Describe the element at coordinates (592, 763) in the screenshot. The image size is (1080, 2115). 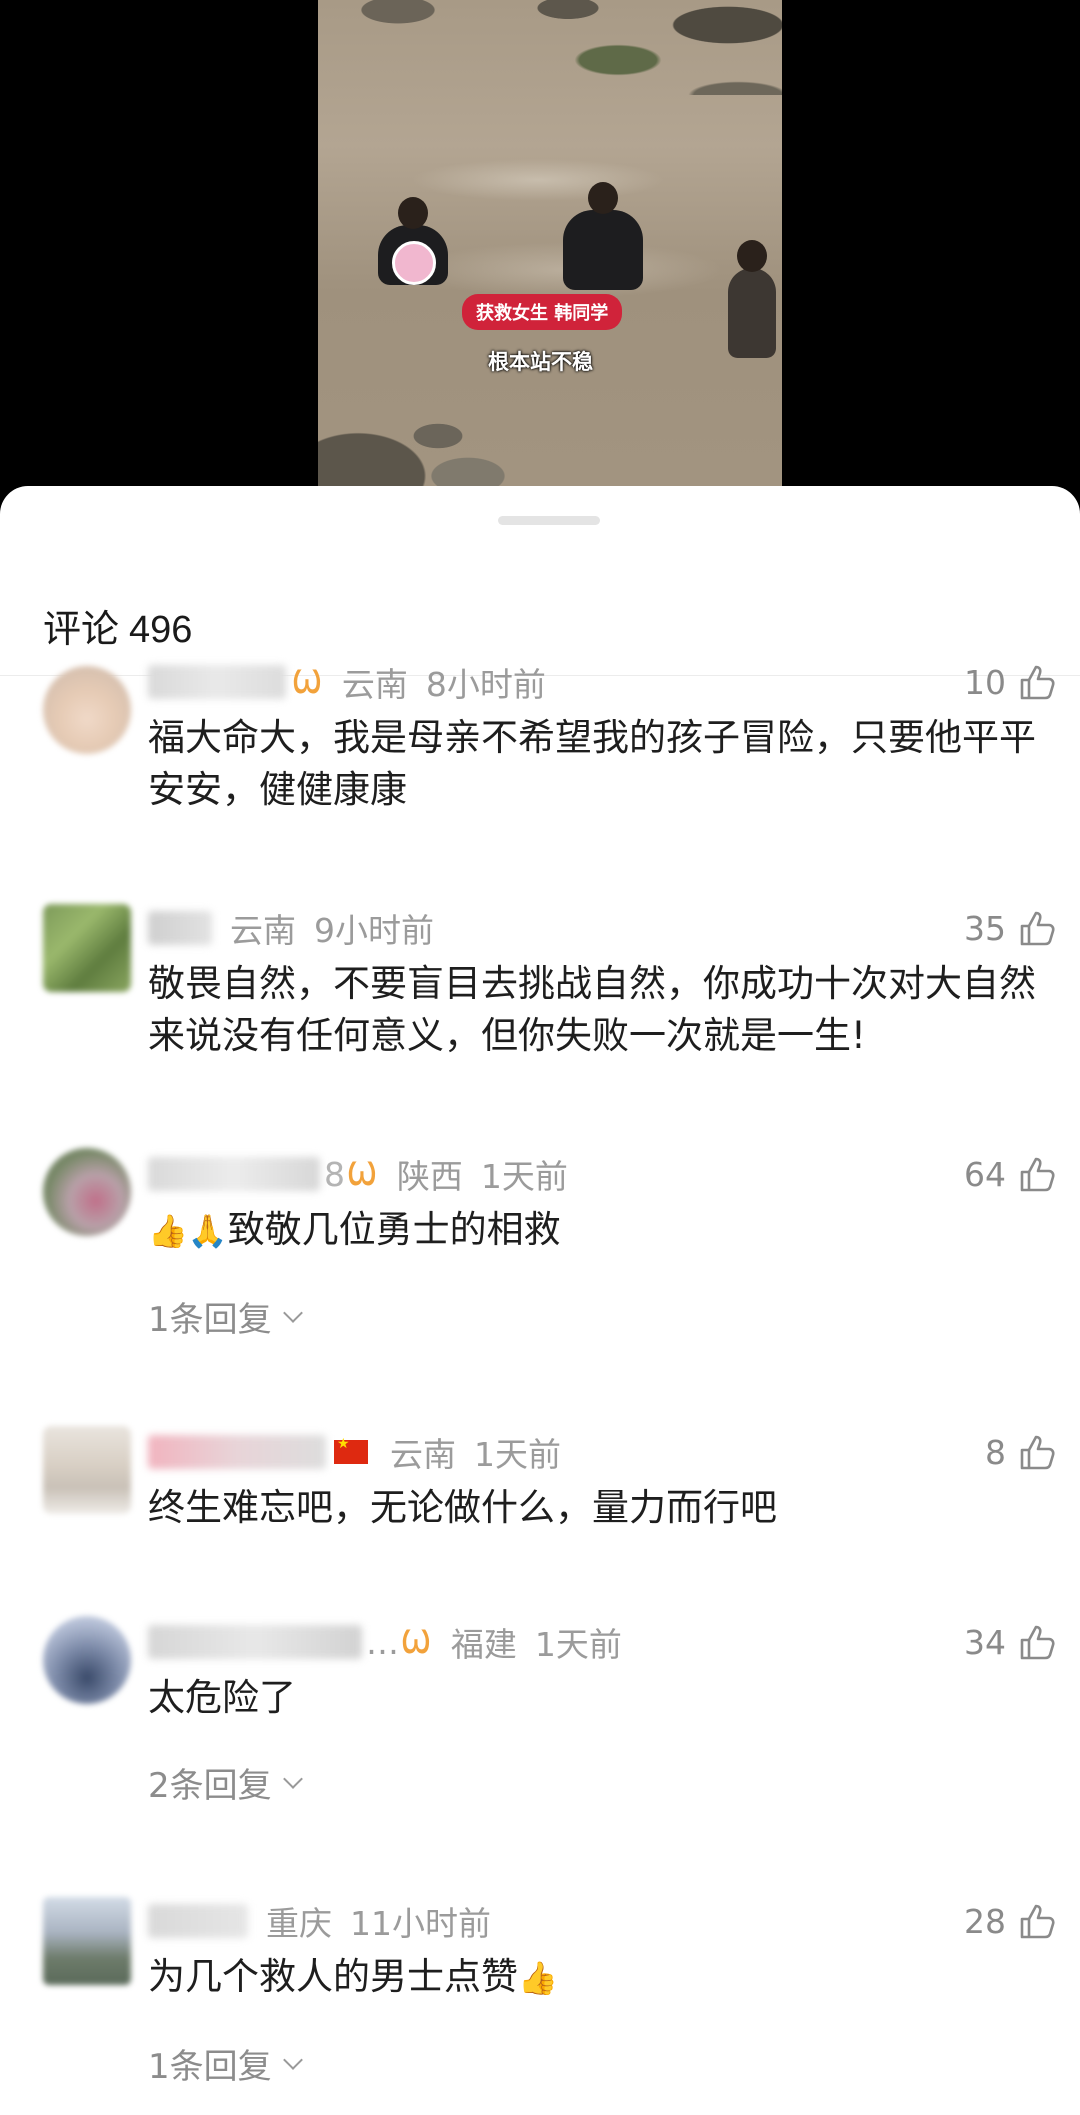
I see `comment-text: 福大命大，我是母亲不希望我的孩子冒险，只要他平平安安，健健康康` at that location.